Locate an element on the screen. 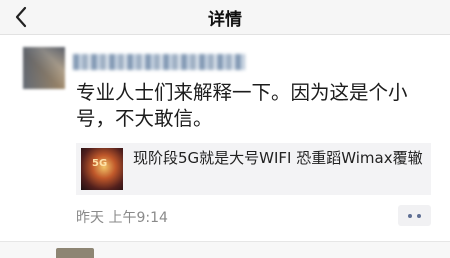 The width and height of the screenshot is (450, 258). username-blurred is located at coordinates (159, 62).